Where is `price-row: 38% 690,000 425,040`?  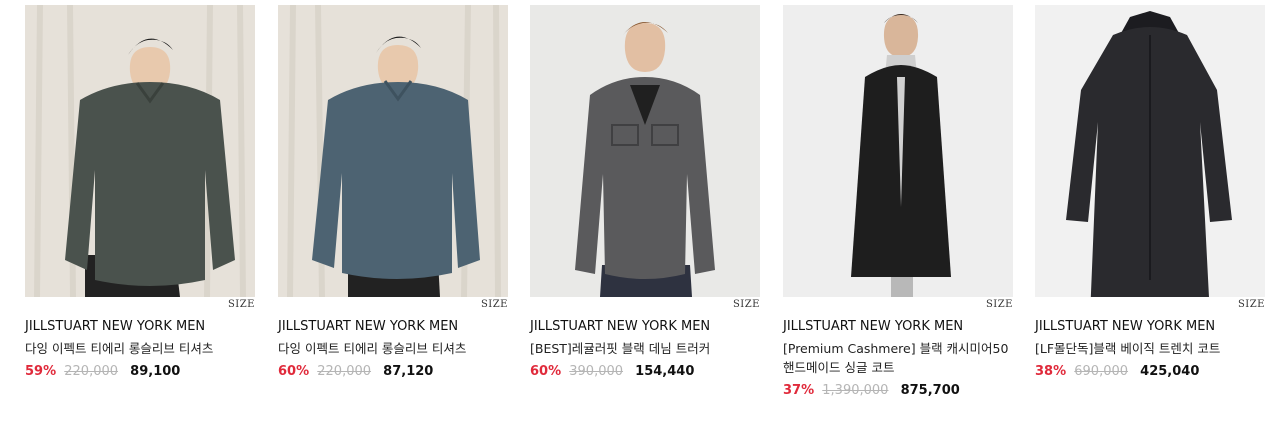
price-row: 38% 690,000 425,040 is located at coordinates (1150, 371).